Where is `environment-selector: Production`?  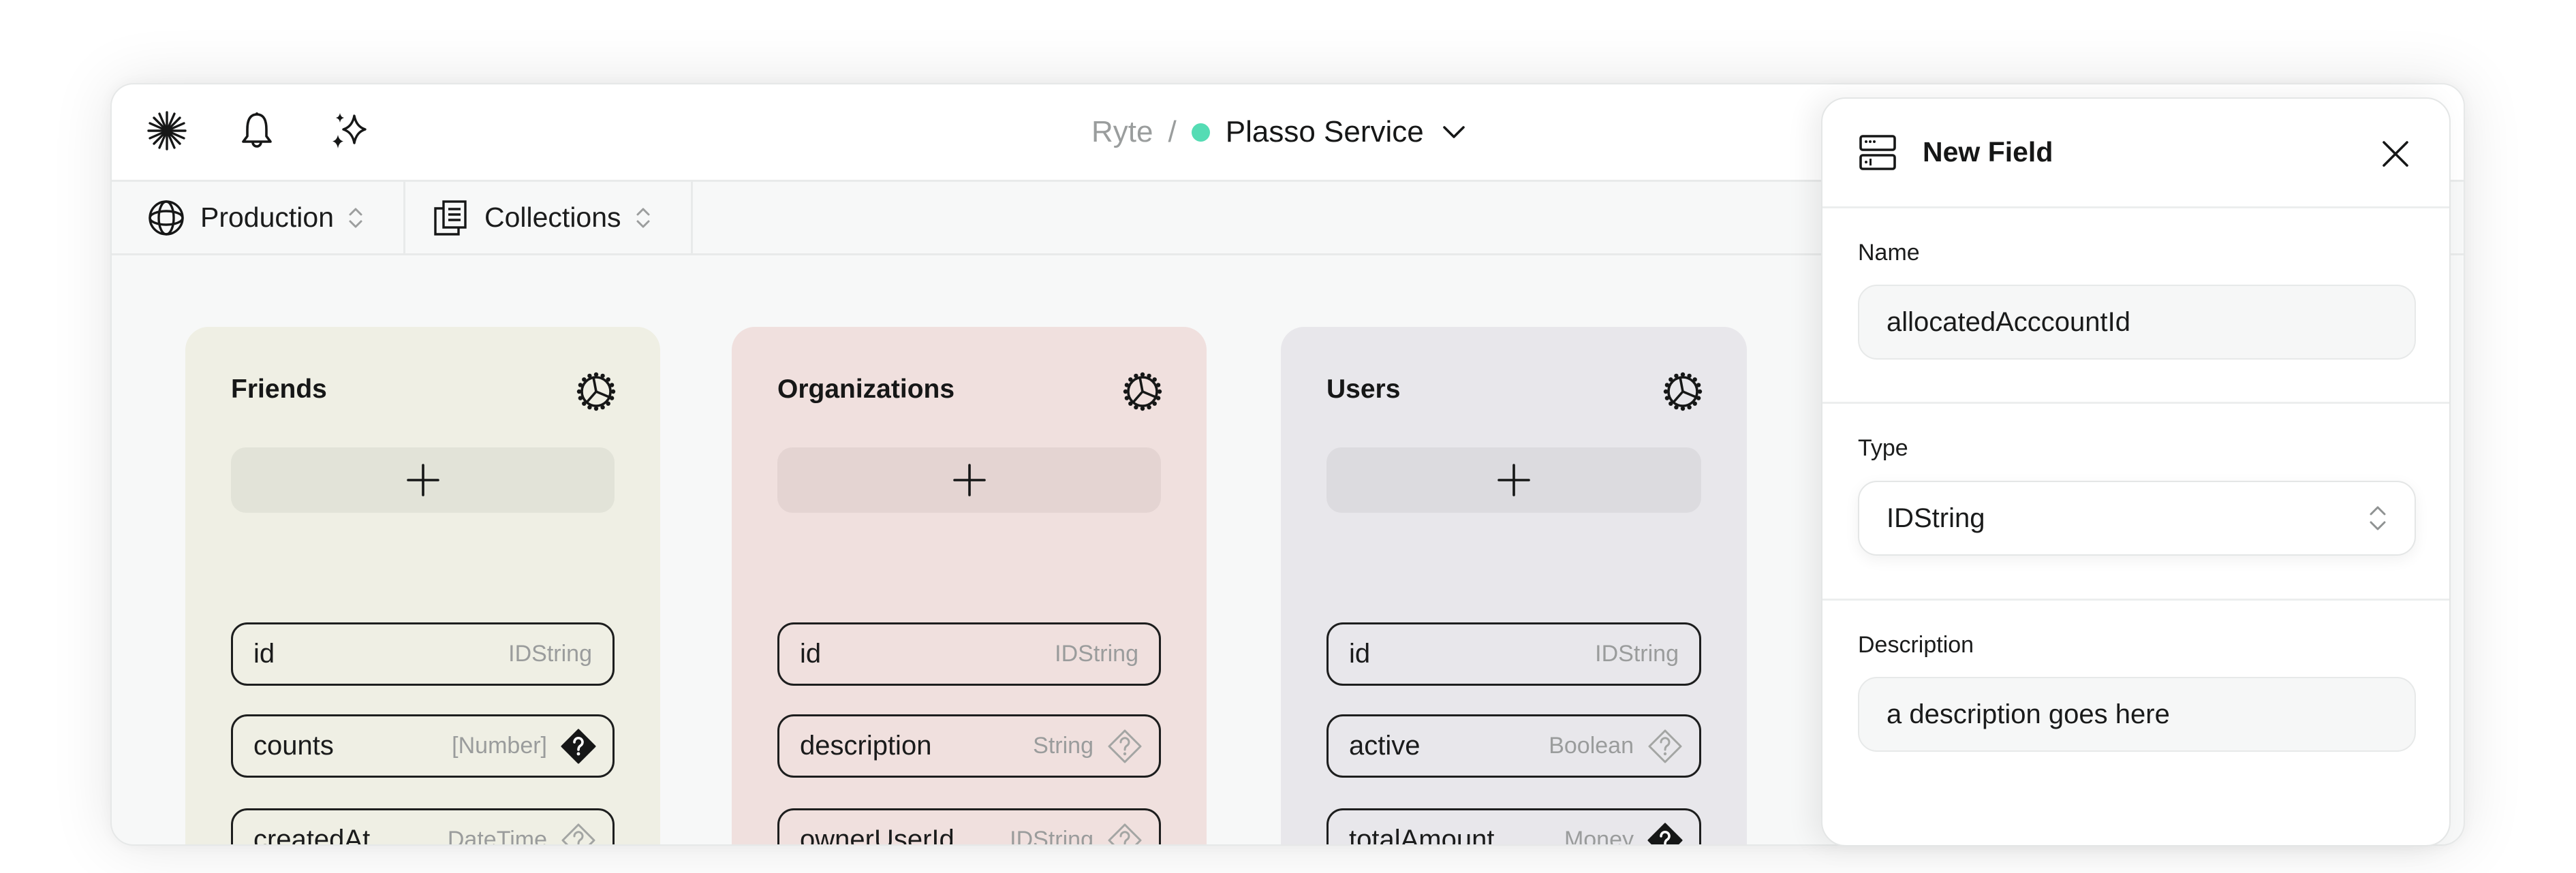 environment-selector: Production is located at coordinates (258, 217).